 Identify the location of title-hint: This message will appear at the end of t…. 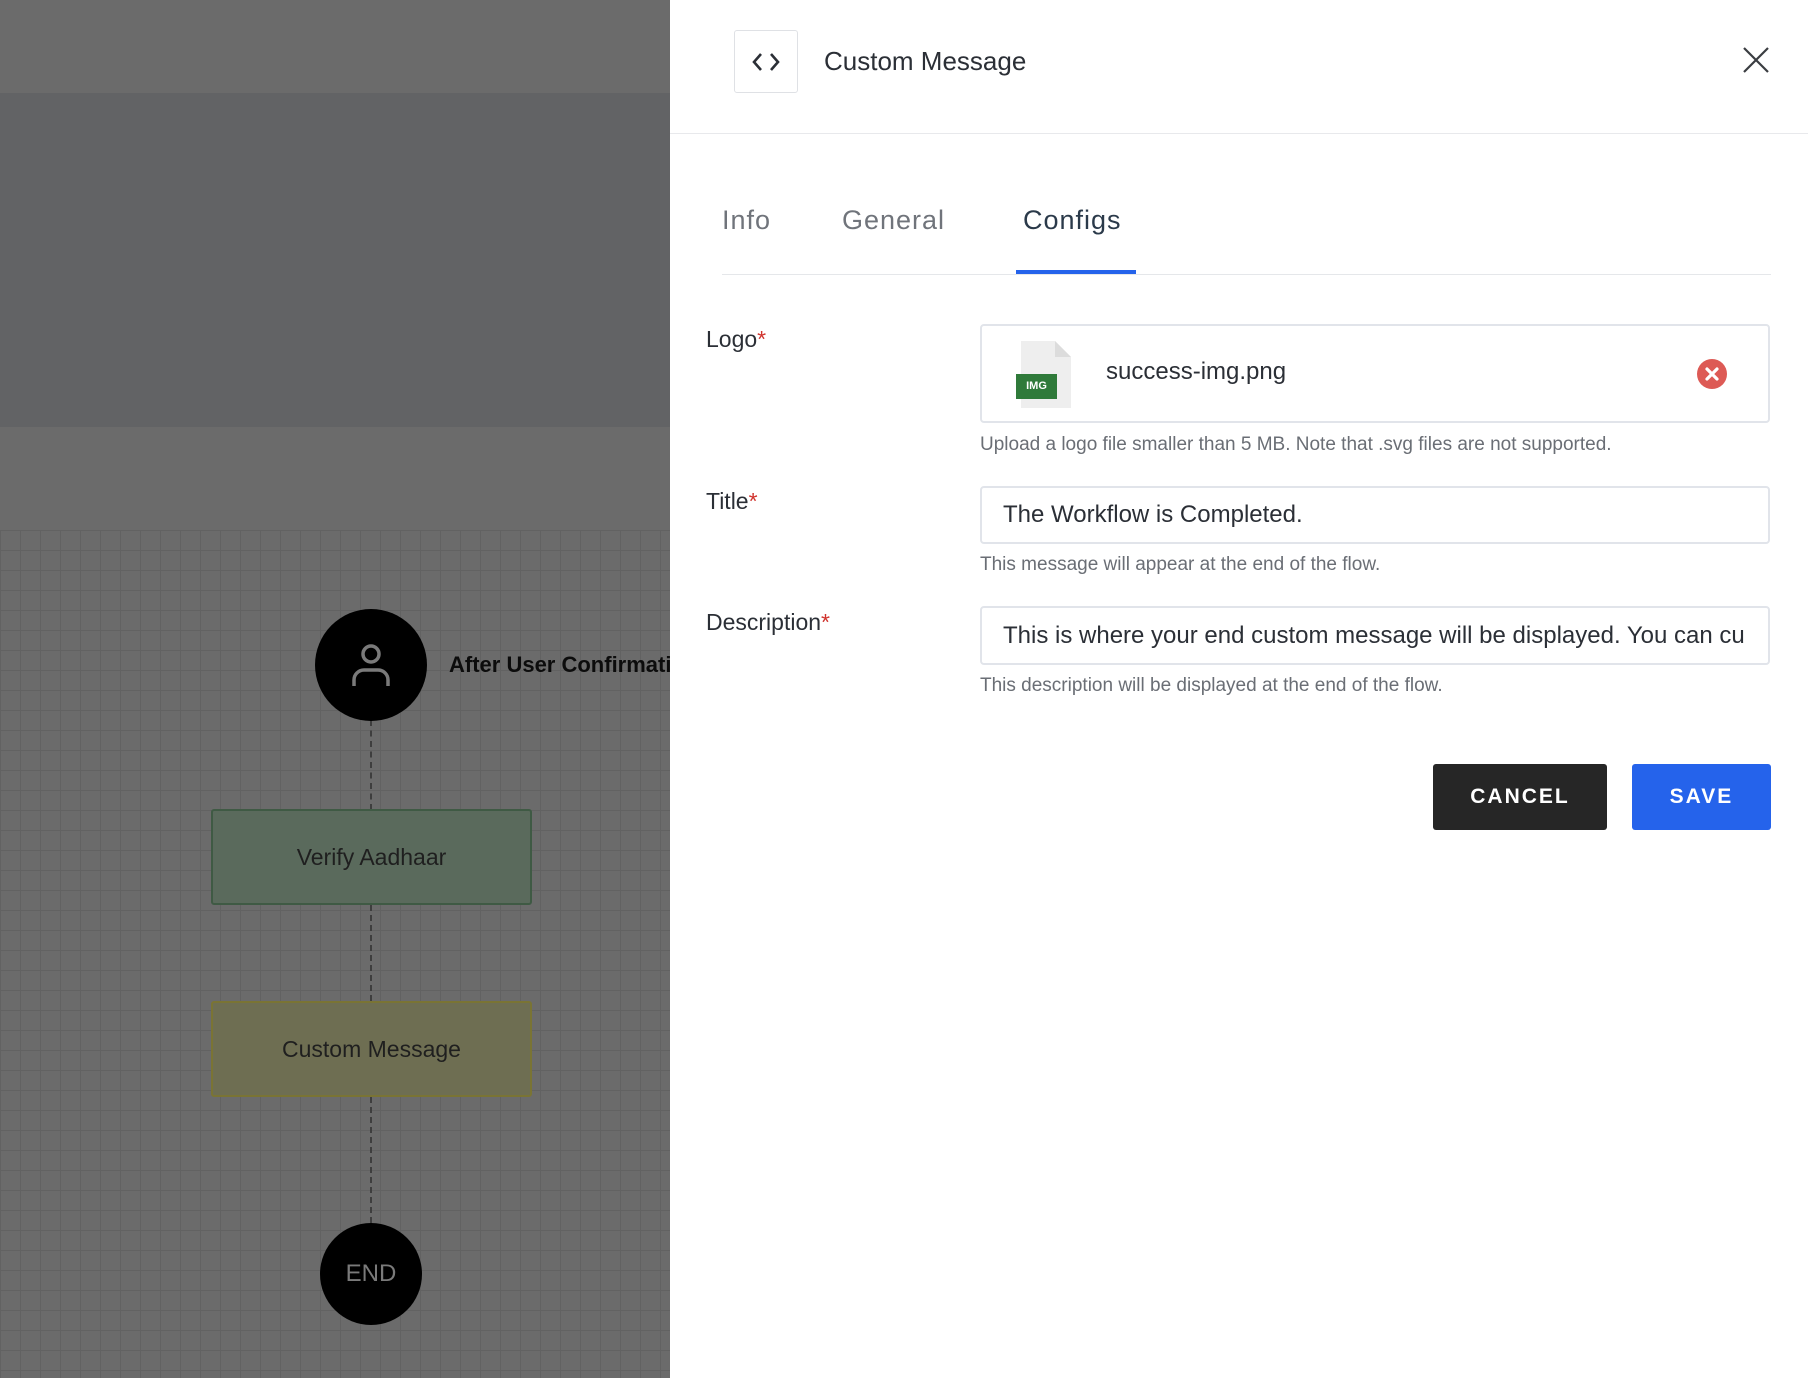
(1180, 564).